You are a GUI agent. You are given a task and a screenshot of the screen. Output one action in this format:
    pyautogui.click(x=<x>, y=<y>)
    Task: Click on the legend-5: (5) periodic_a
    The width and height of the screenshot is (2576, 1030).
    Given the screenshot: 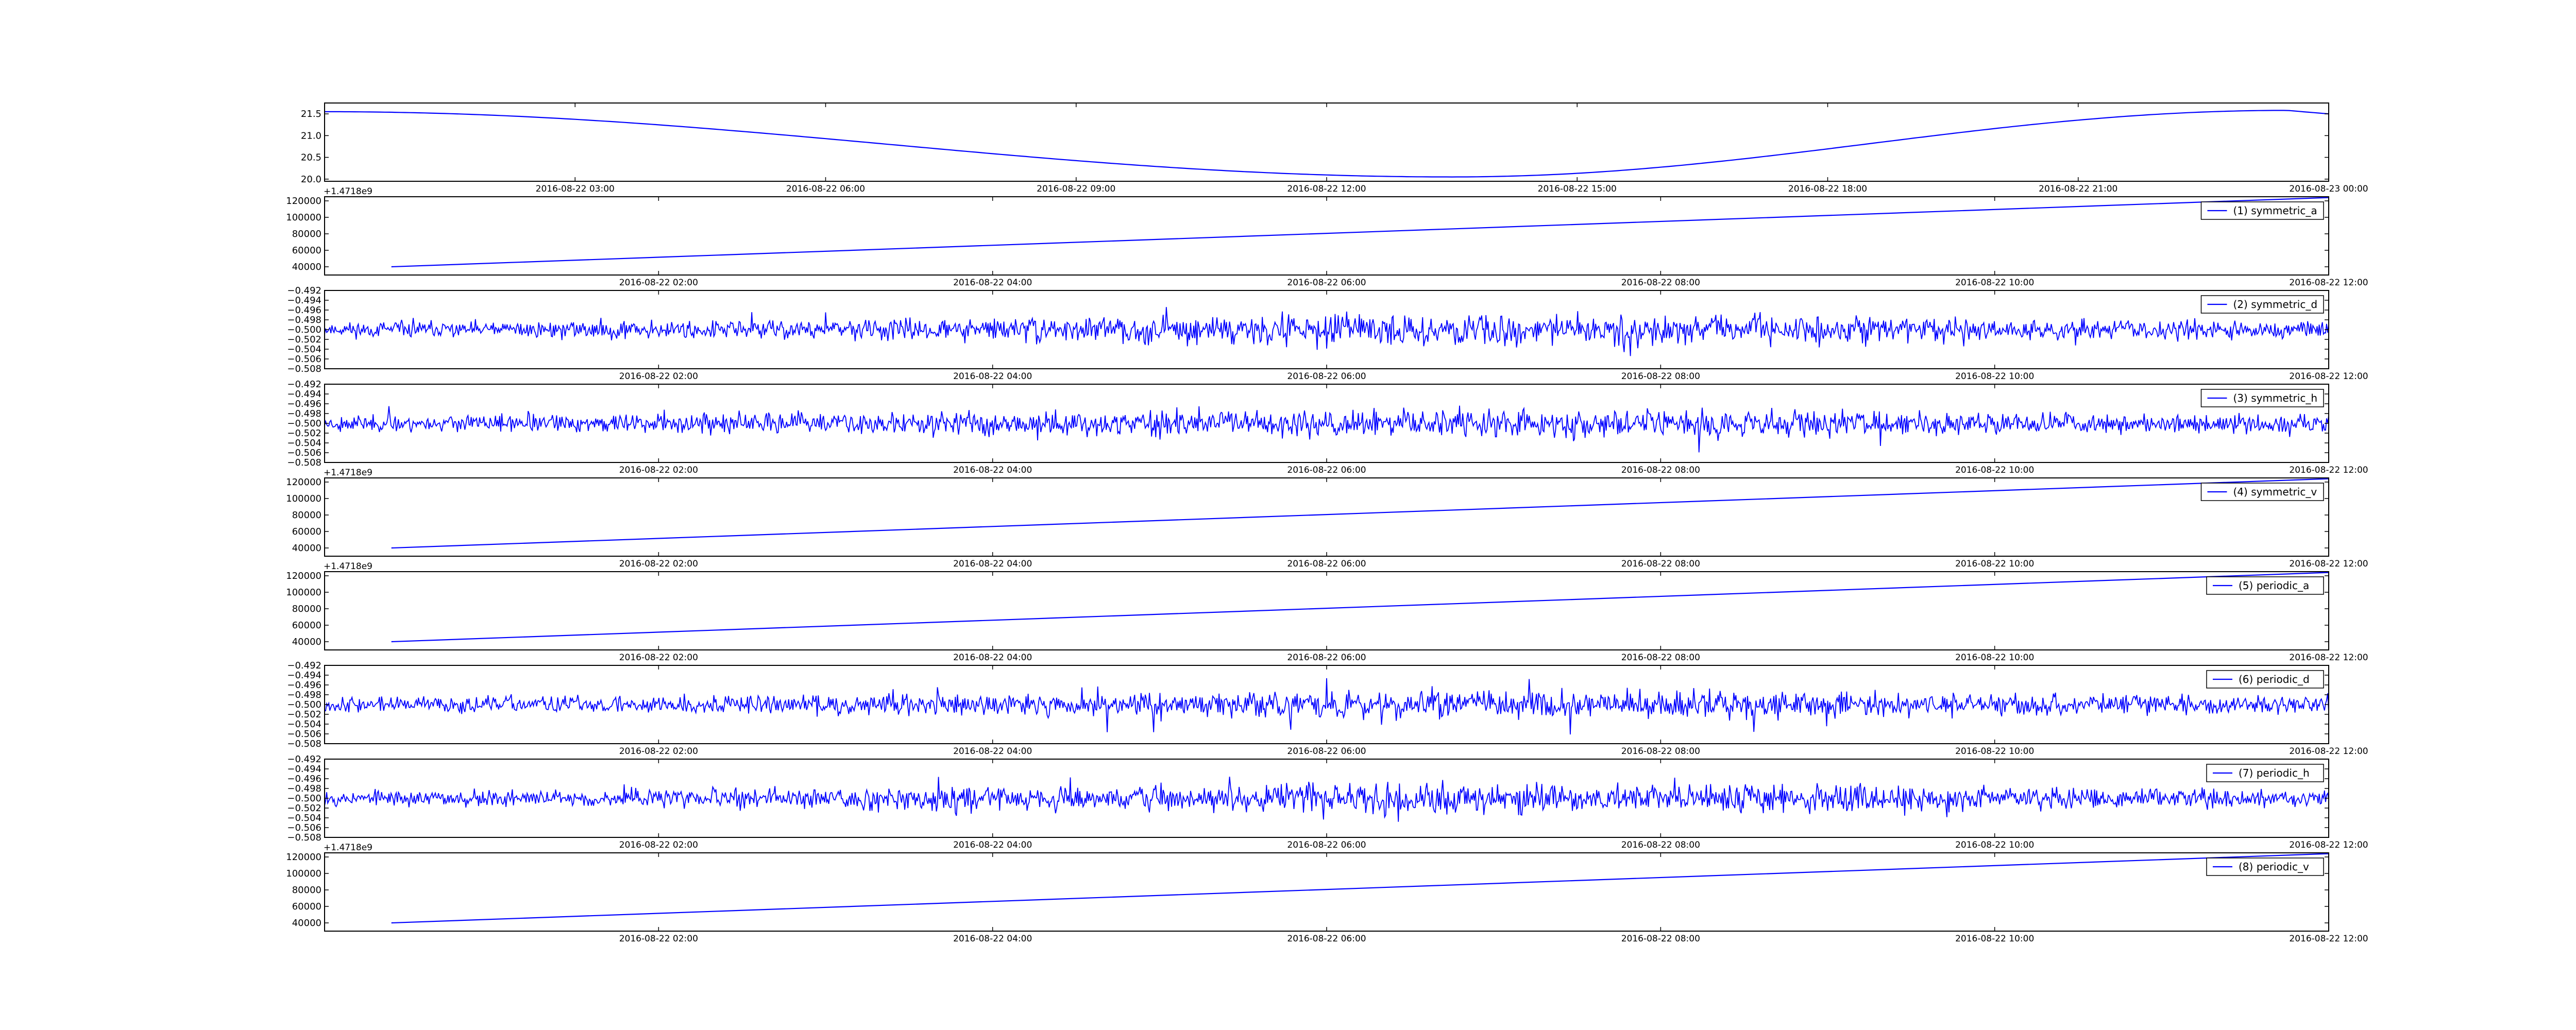 What is the action you would take?
    pyautogui.click(x=2265, y=585)
    